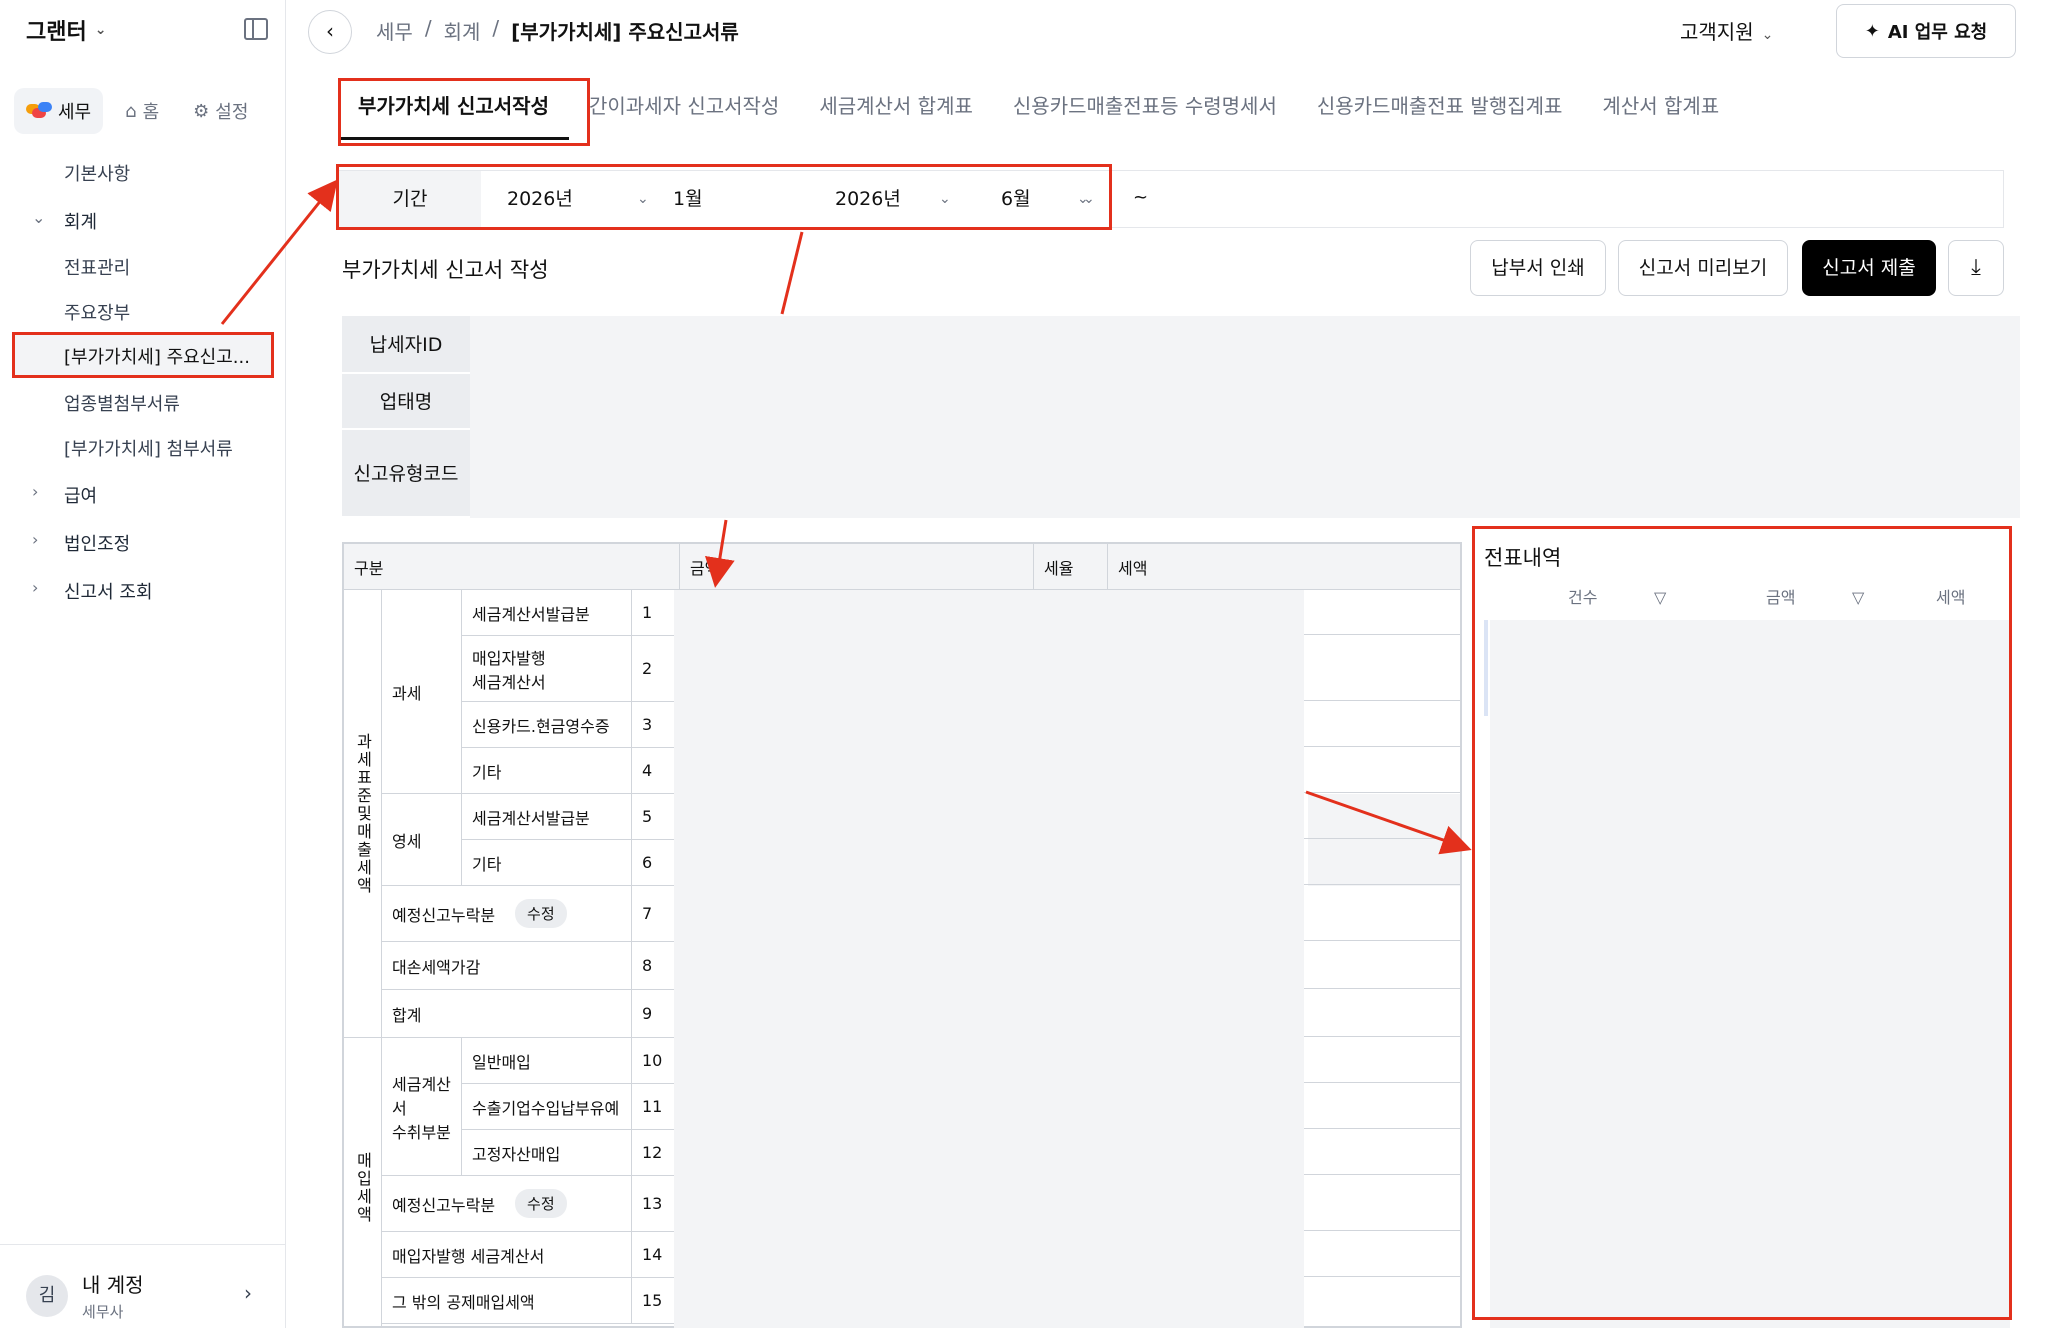  Describe the element at coordinates (1016, 199) in the screenshot. I see `end-month-value: 6월` at that location.